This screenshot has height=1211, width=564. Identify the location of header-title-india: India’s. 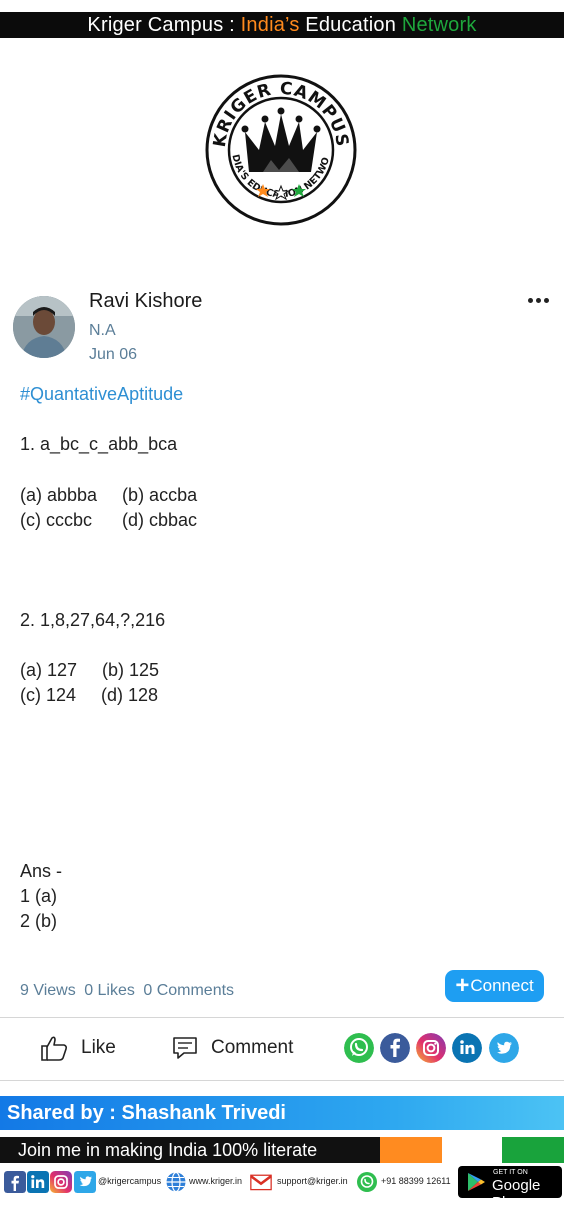
(270, 25).